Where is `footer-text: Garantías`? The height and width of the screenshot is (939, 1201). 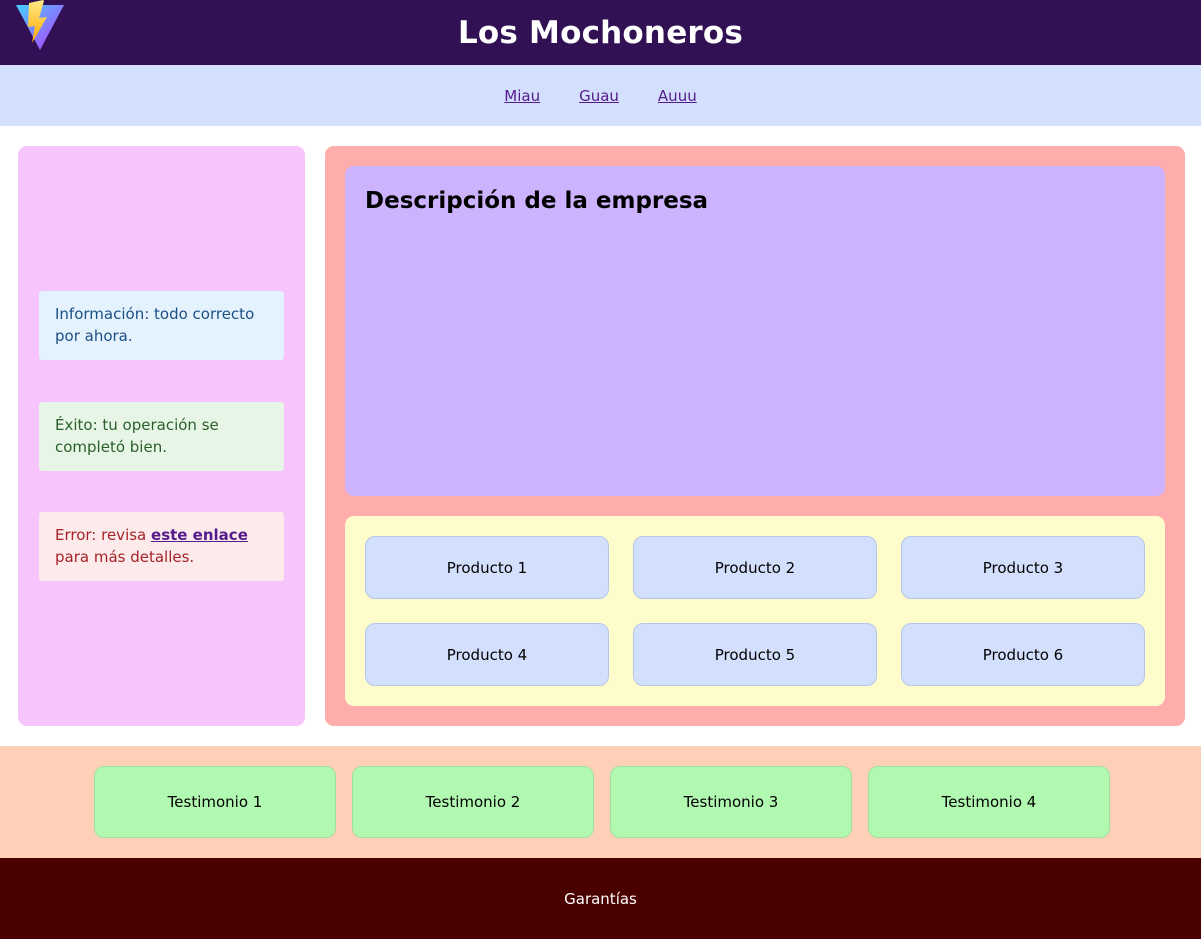 footer-text: Garantías is located at coordinates (600, 898).